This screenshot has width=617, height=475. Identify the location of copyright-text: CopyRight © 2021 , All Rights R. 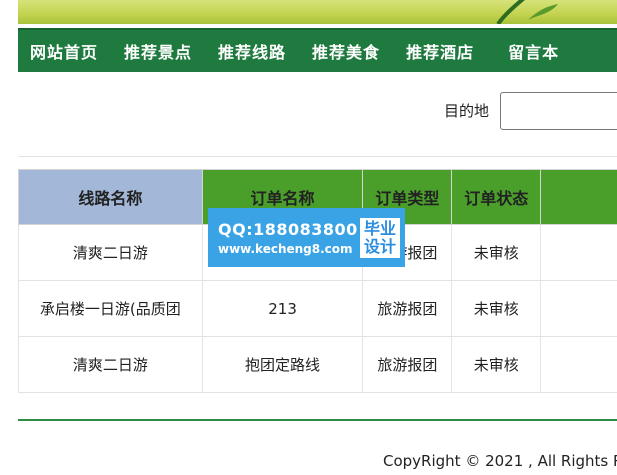
(500, 461).